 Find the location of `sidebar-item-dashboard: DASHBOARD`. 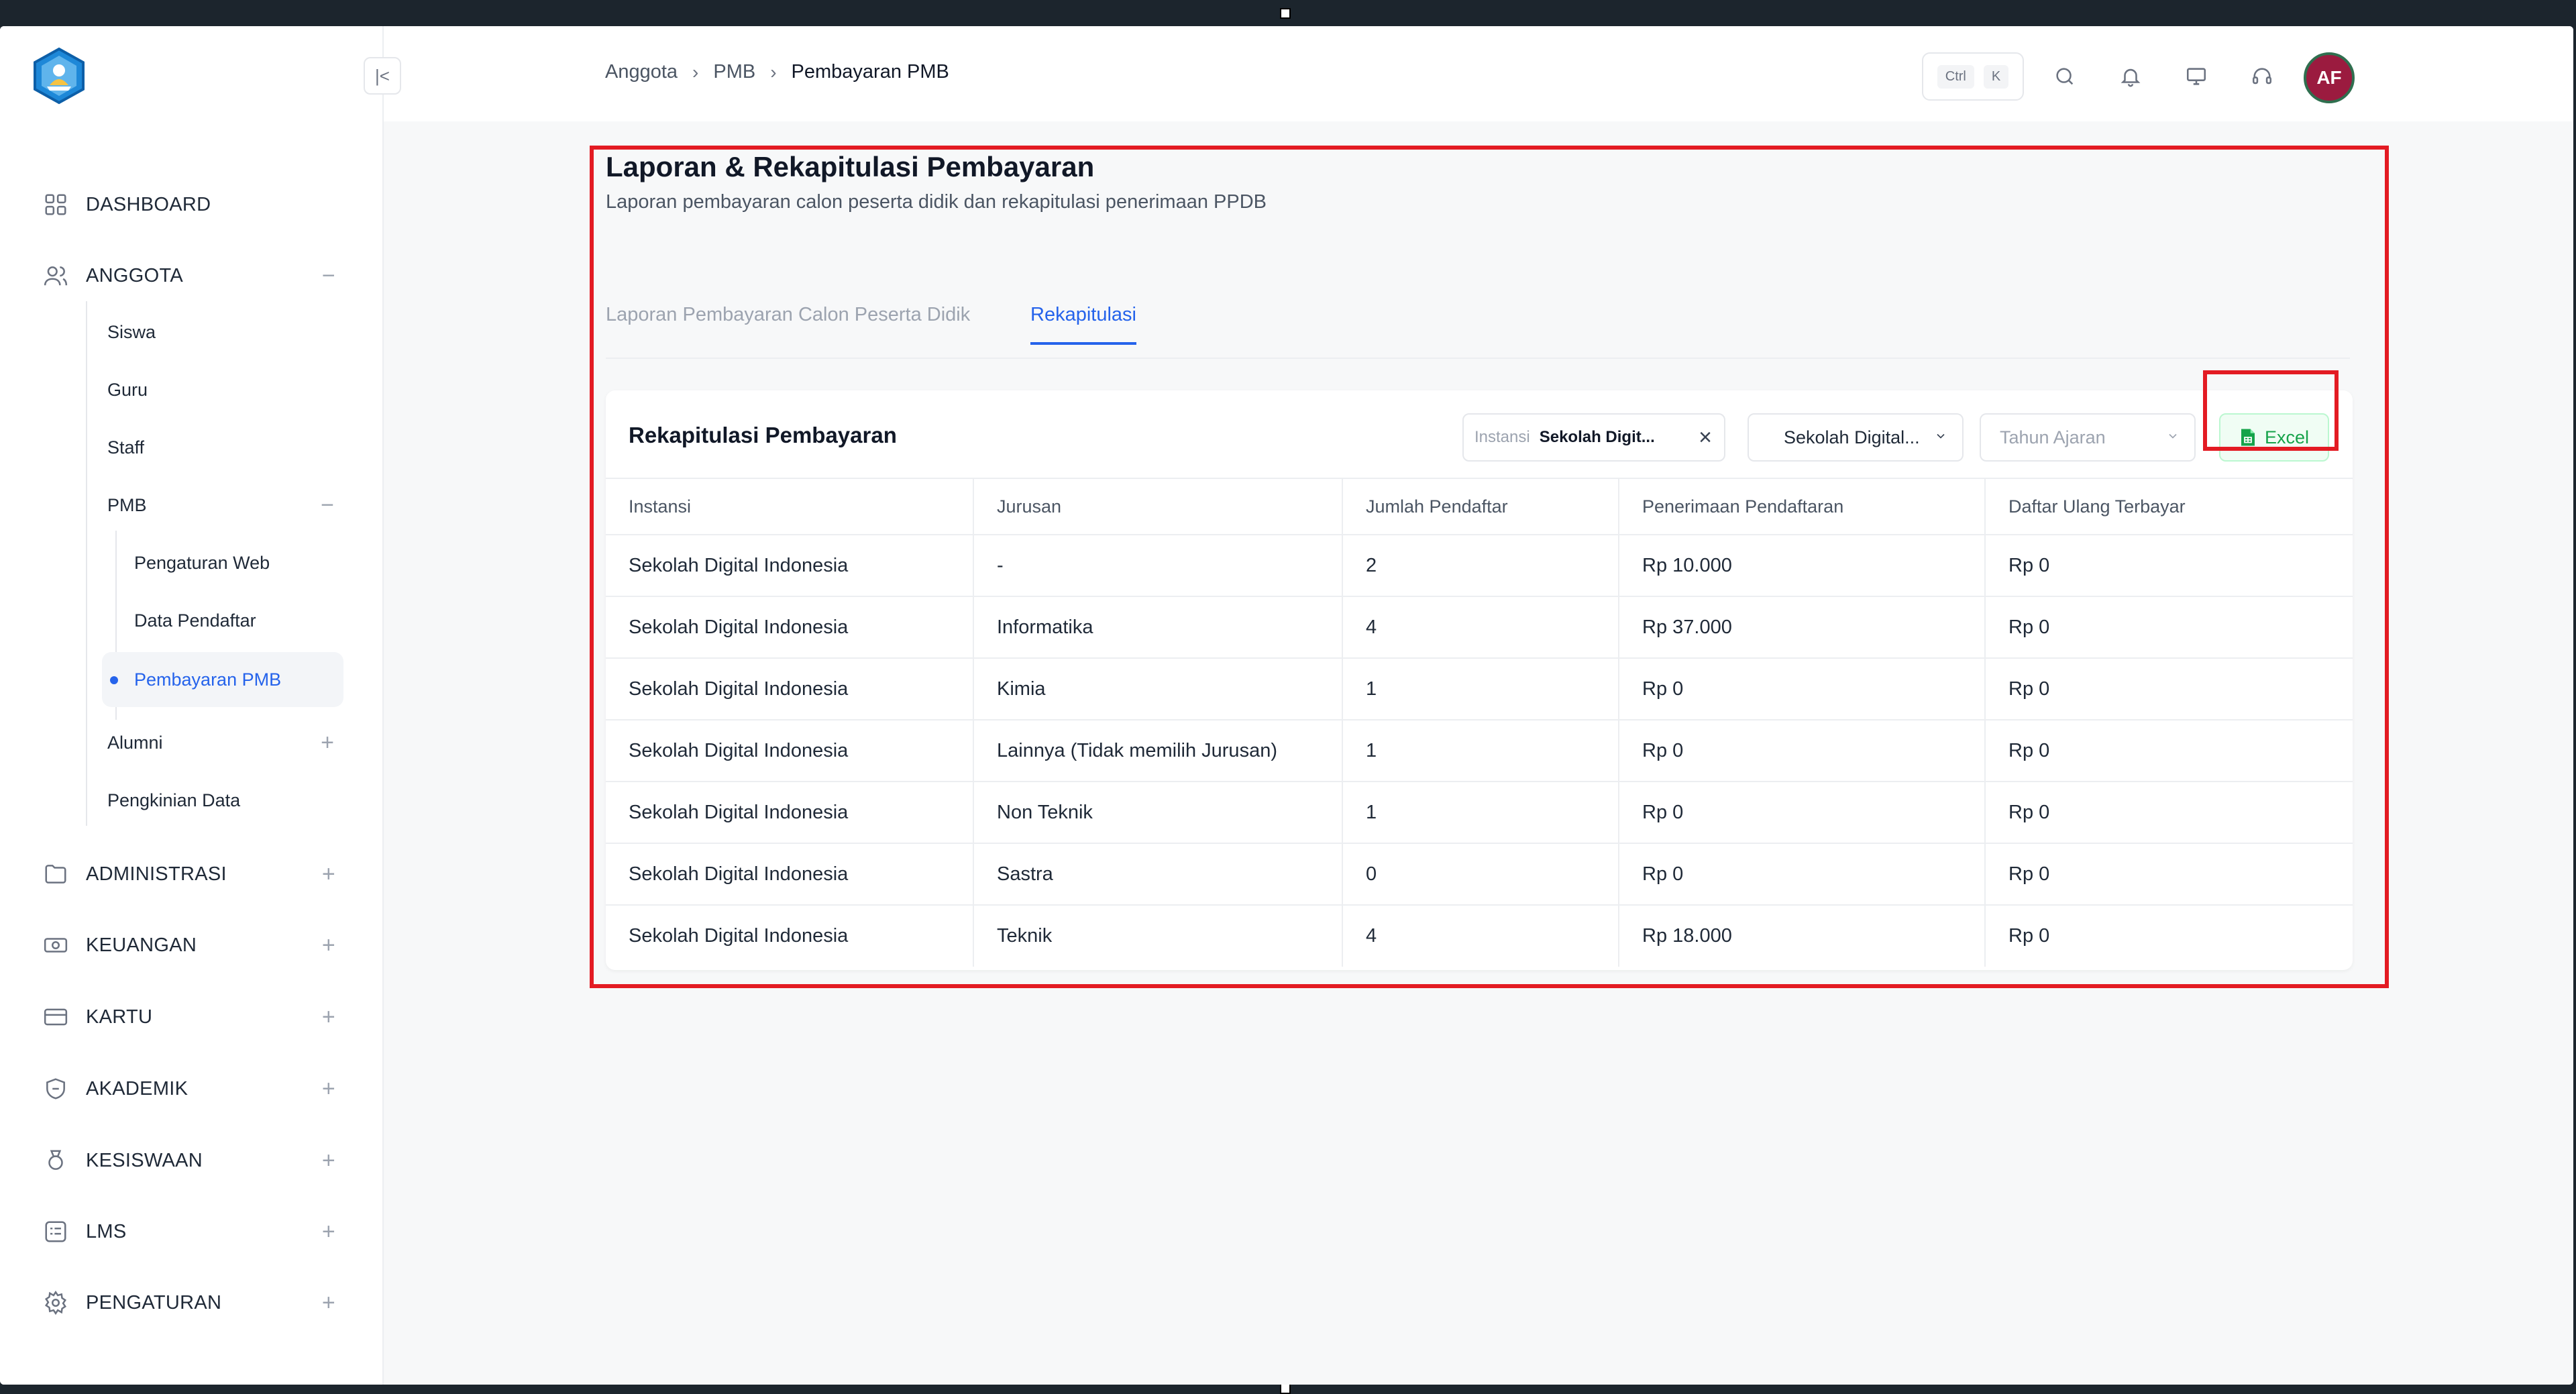

sidebar-item-dashboard: DASHBOARD is located at coordinates (192, 205).